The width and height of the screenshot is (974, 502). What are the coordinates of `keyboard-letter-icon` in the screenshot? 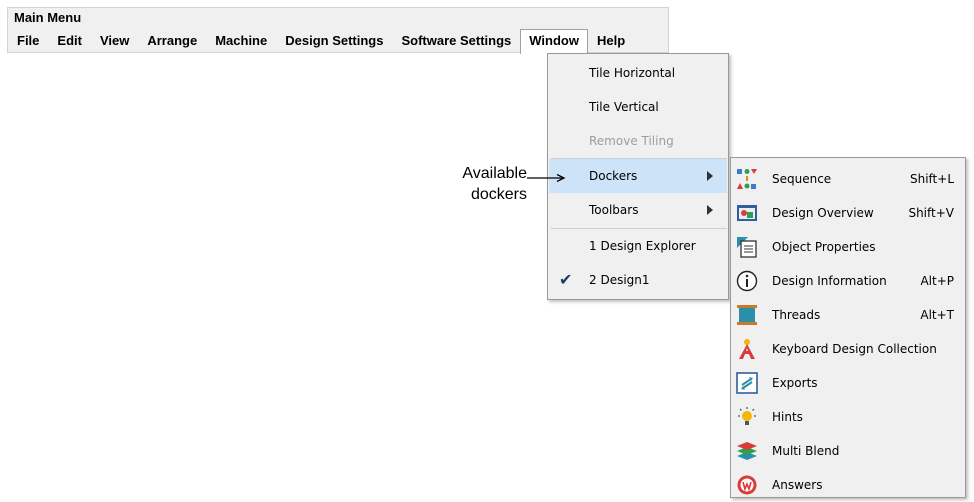 It's located at (747, 349).